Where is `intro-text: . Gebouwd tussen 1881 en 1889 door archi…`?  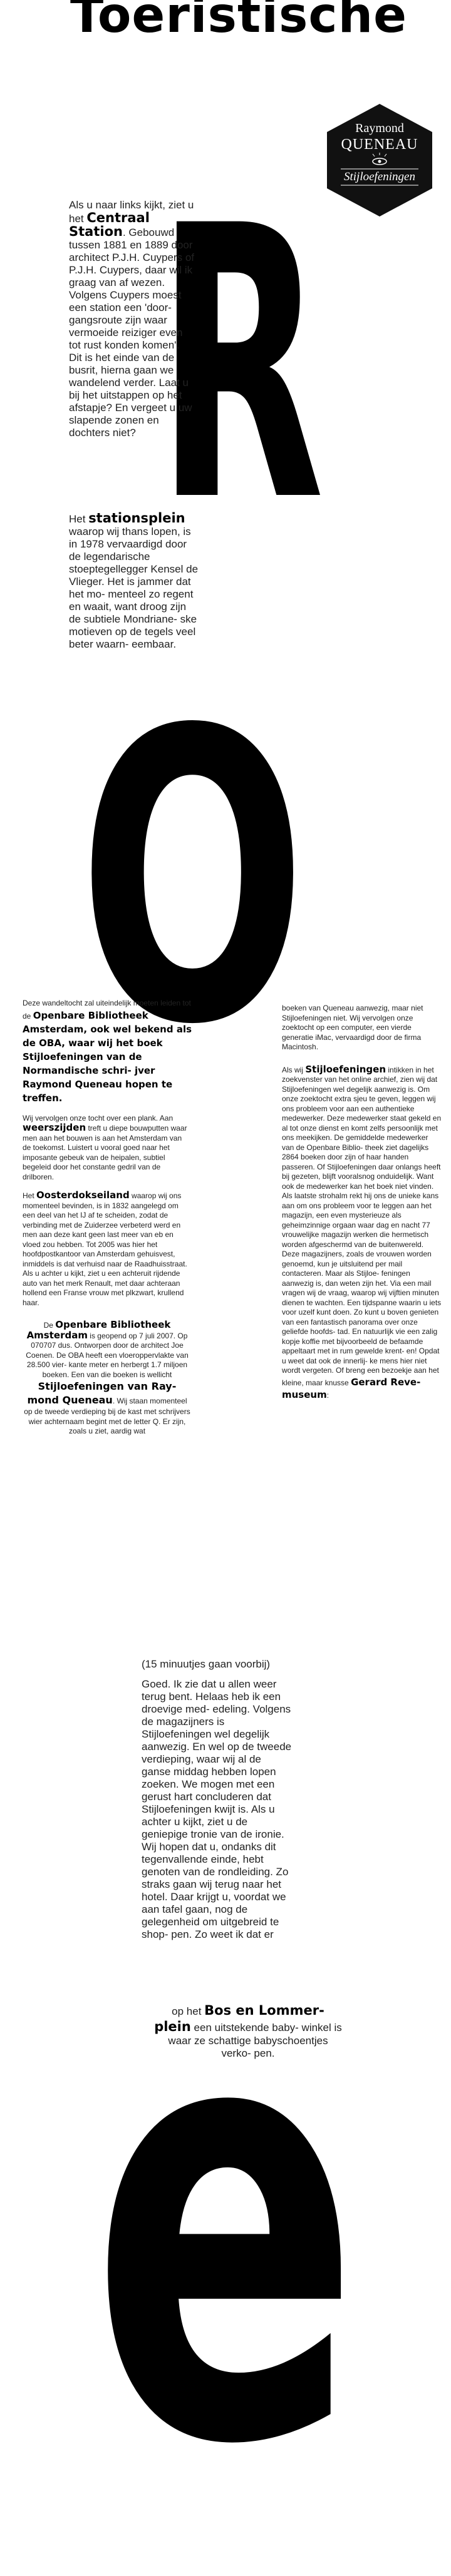
intro-text: . Gebouwd tussen 1881 en 1889 door archi… is located at coordinates (131, 333).